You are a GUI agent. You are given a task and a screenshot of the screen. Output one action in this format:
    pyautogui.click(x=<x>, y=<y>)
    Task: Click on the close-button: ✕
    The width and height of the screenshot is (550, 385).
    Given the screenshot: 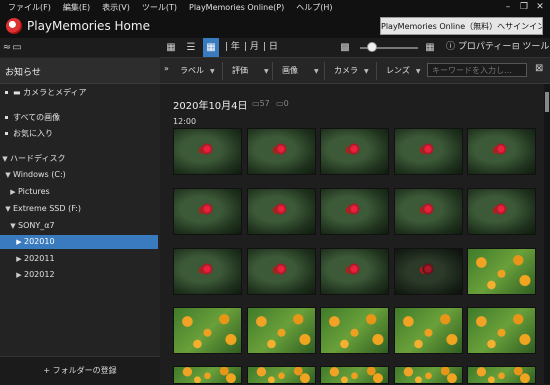 What is the action you would take?
    pyautogui.click(x=540, y=7)
    